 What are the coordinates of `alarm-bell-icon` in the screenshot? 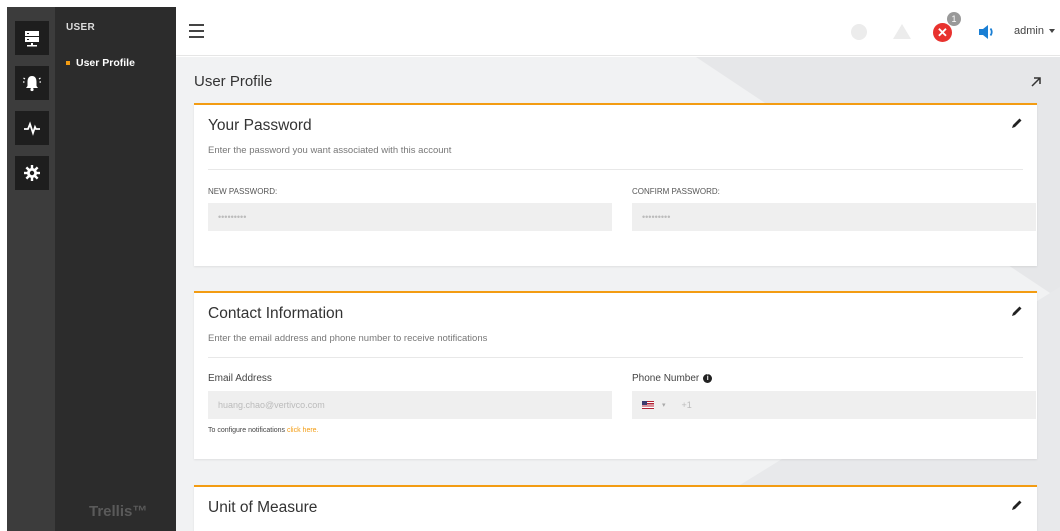 It's located at (32, 84).